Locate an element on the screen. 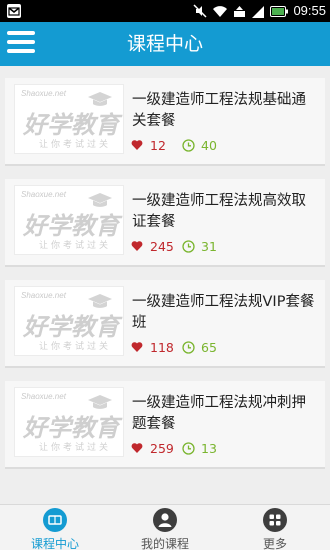  course-stats: 259 13 is located at coordinates (174, 448).